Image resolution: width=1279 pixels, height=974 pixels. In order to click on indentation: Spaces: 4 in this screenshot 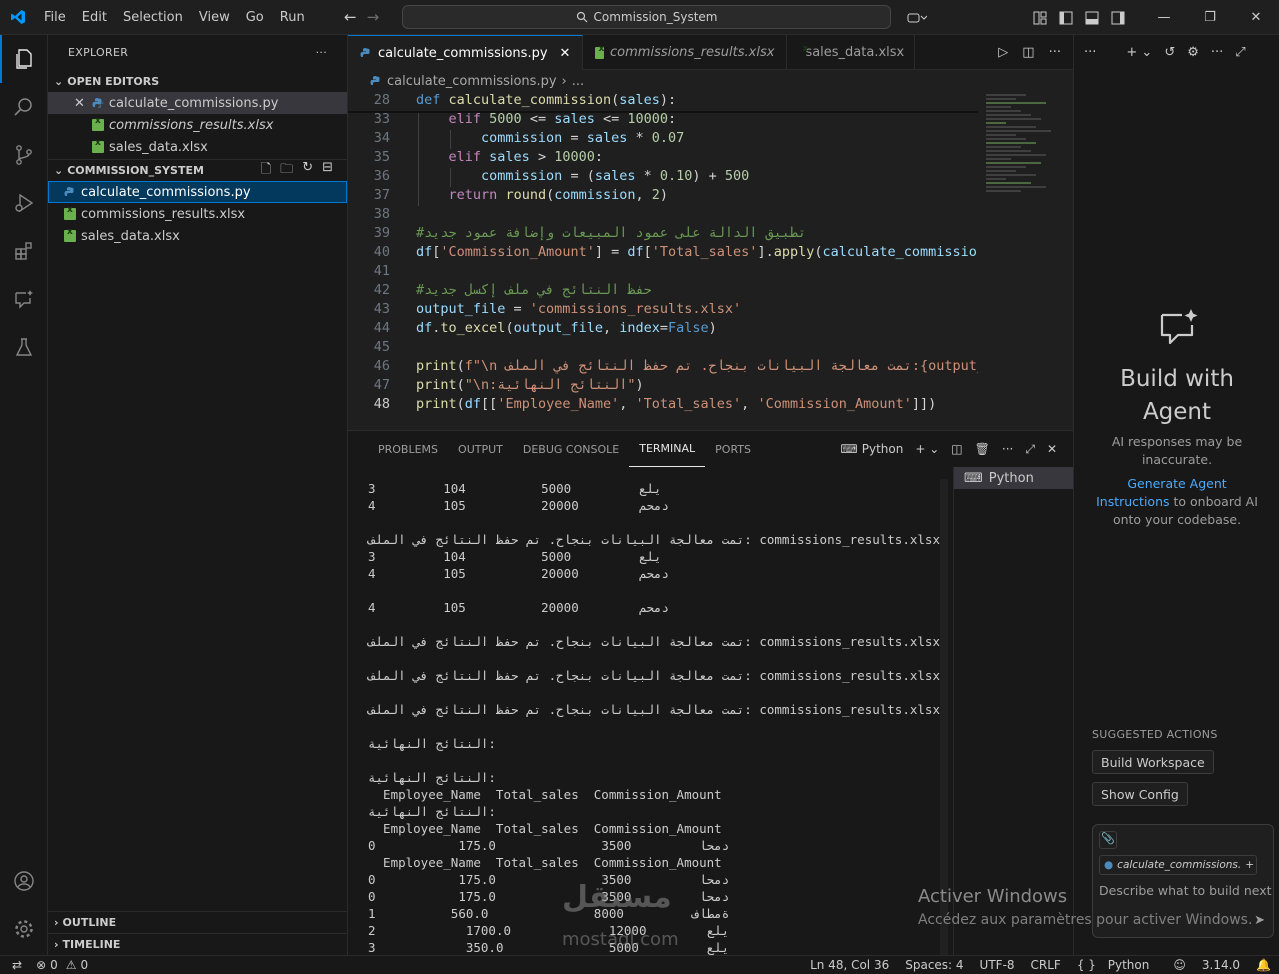, I will do `click(934, 965)`.